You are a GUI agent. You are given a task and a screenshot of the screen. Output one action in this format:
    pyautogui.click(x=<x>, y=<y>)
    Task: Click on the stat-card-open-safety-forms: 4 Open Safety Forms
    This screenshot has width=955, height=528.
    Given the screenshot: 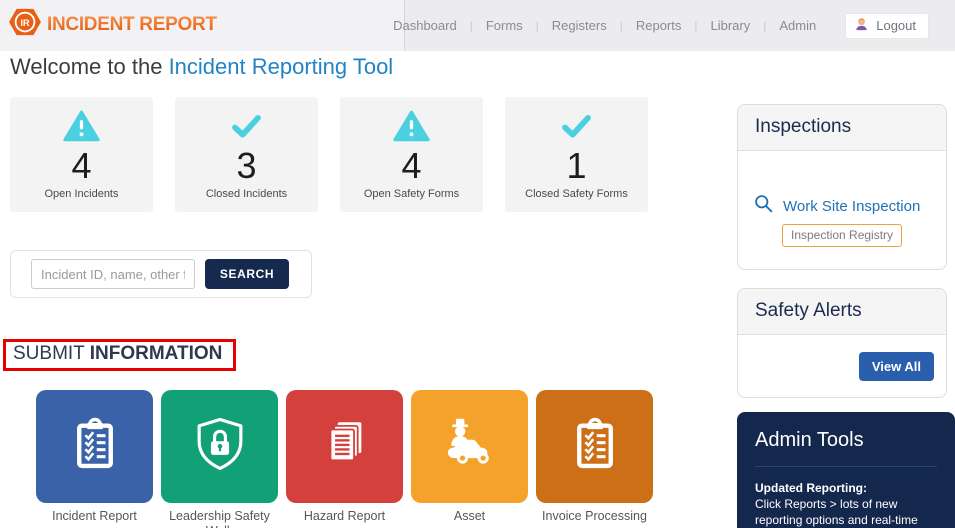 What is the action you would take?
    pyautogui.click(x=411, y=154)
    